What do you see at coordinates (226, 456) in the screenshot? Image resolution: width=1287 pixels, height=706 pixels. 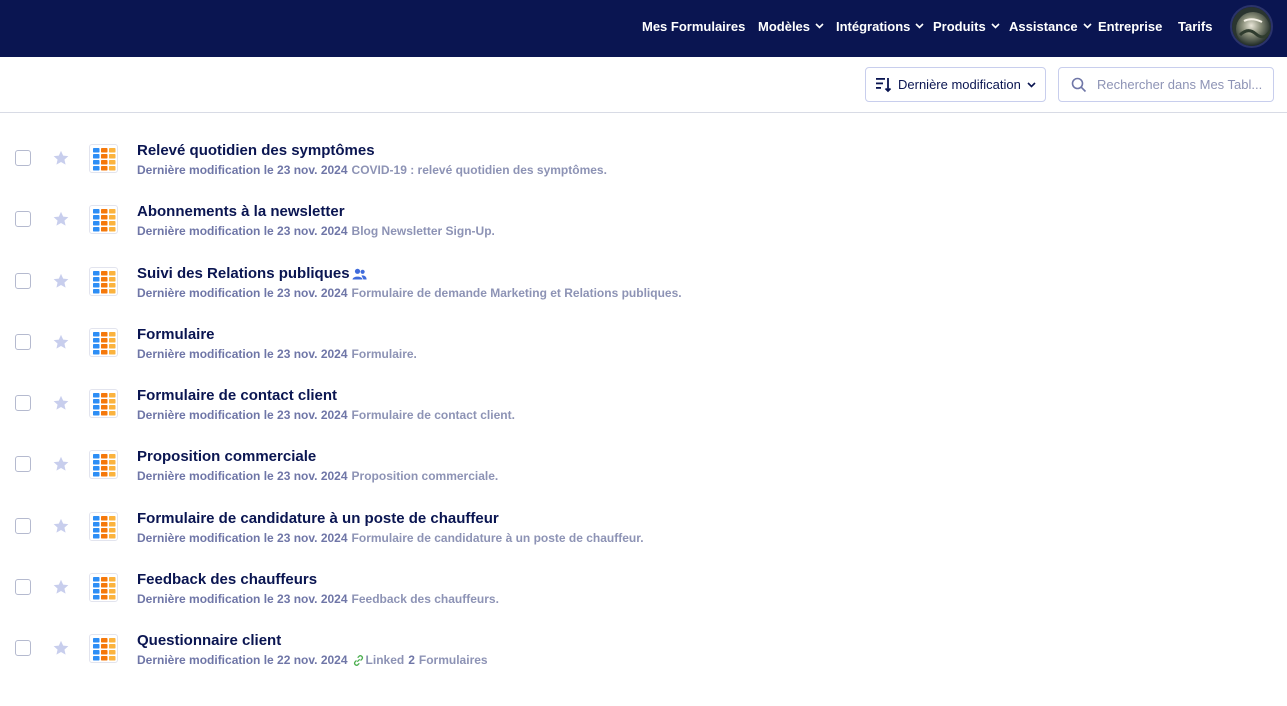 I see `form-title: Proposition commerciale` at bounding box center [226, 456].